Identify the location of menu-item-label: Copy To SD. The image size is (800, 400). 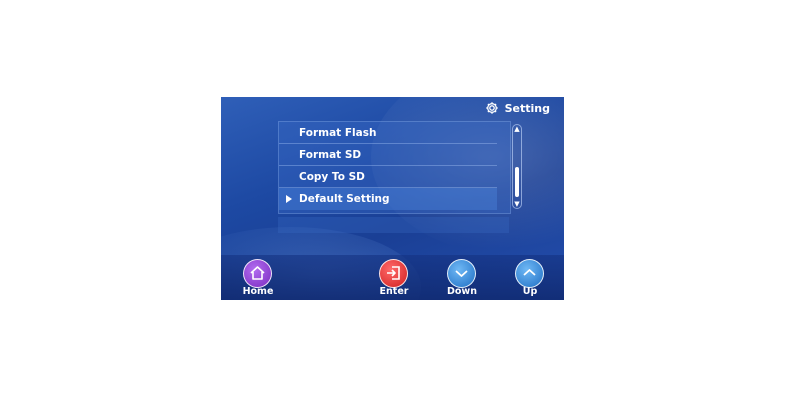
(332, 177).